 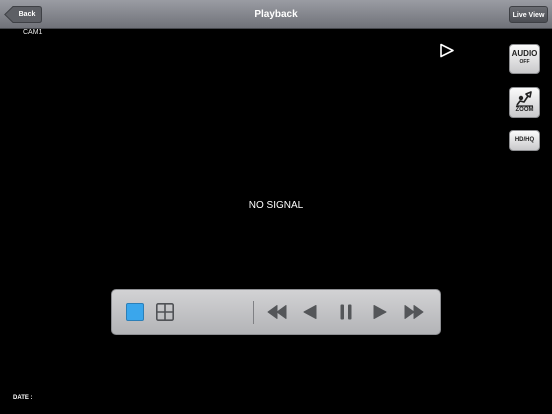 I want to click on zoom-button: ZOOM, so click(x=524, y=102).